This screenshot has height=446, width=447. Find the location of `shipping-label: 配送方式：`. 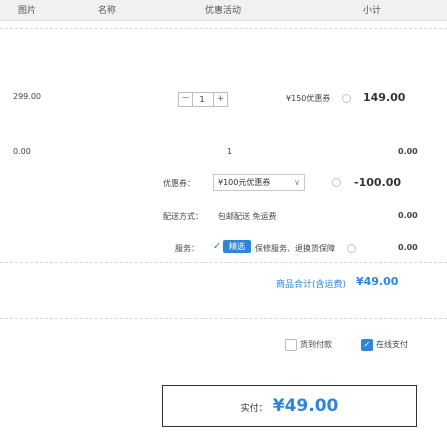

shipping-label: 配送方式： is located at coordinates (183, 216).